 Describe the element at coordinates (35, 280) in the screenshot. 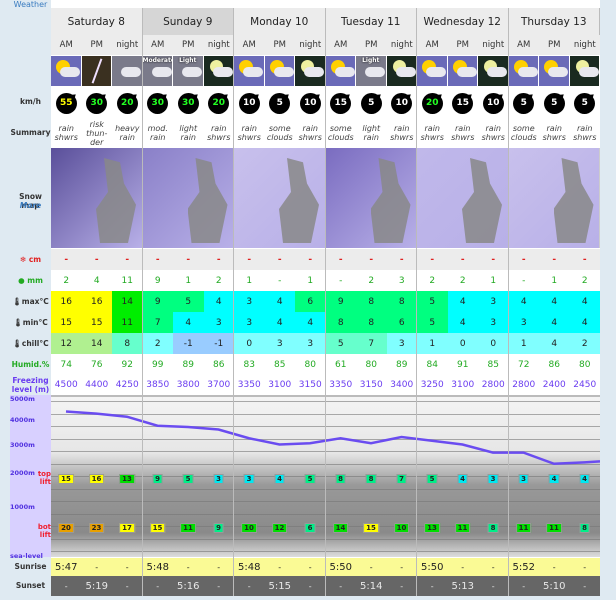

I see `rain-label: mm` at that location.